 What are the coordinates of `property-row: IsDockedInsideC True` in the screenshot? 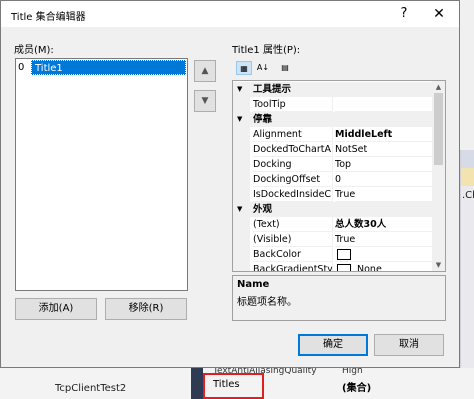 It's located at (333, 194).